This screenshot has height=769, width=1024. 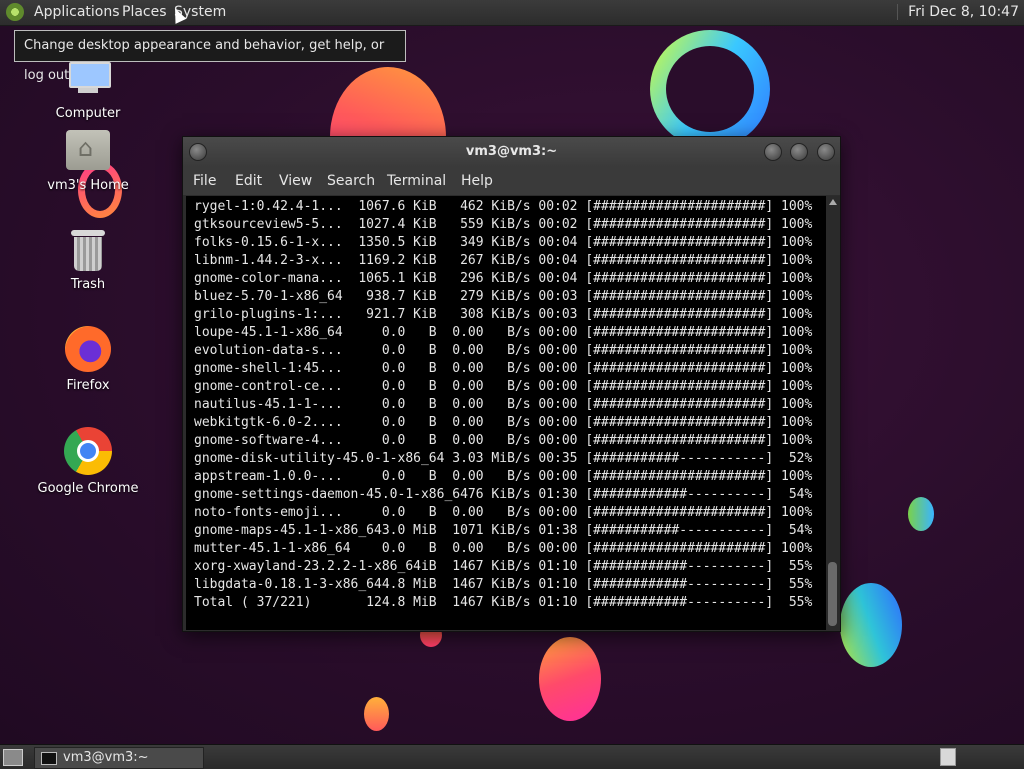 What do you see at coordinates (248, 181) in the screenshot?
I see `menu-edit: Edit` at bounding box center [248, 181].